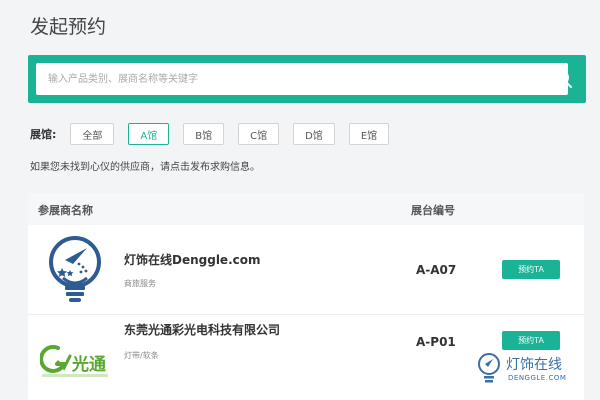  I want to click on exhibitor-category: 灯带/软条, so click(141, 355).